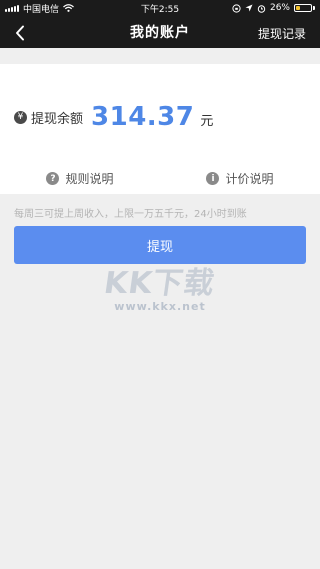 The height and width of the screenshot is (569, 320). What do you see at coordinates (89, 179) in the screenshot?
I see `rules-label: 规则说明` at bounding box center [89, 179].